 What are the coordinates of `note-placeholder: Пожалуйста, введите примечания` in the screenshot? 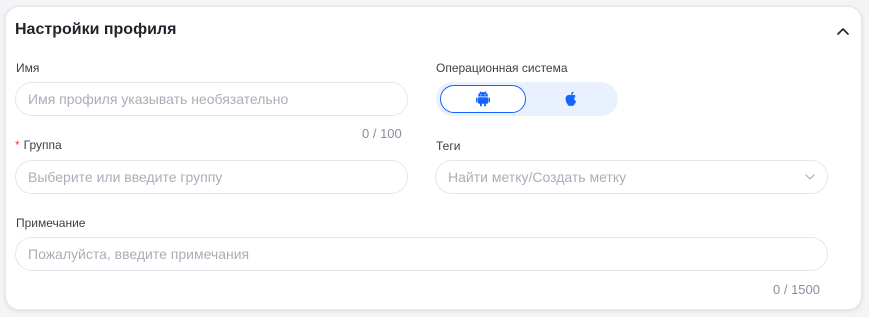 It's located at (139, 254).